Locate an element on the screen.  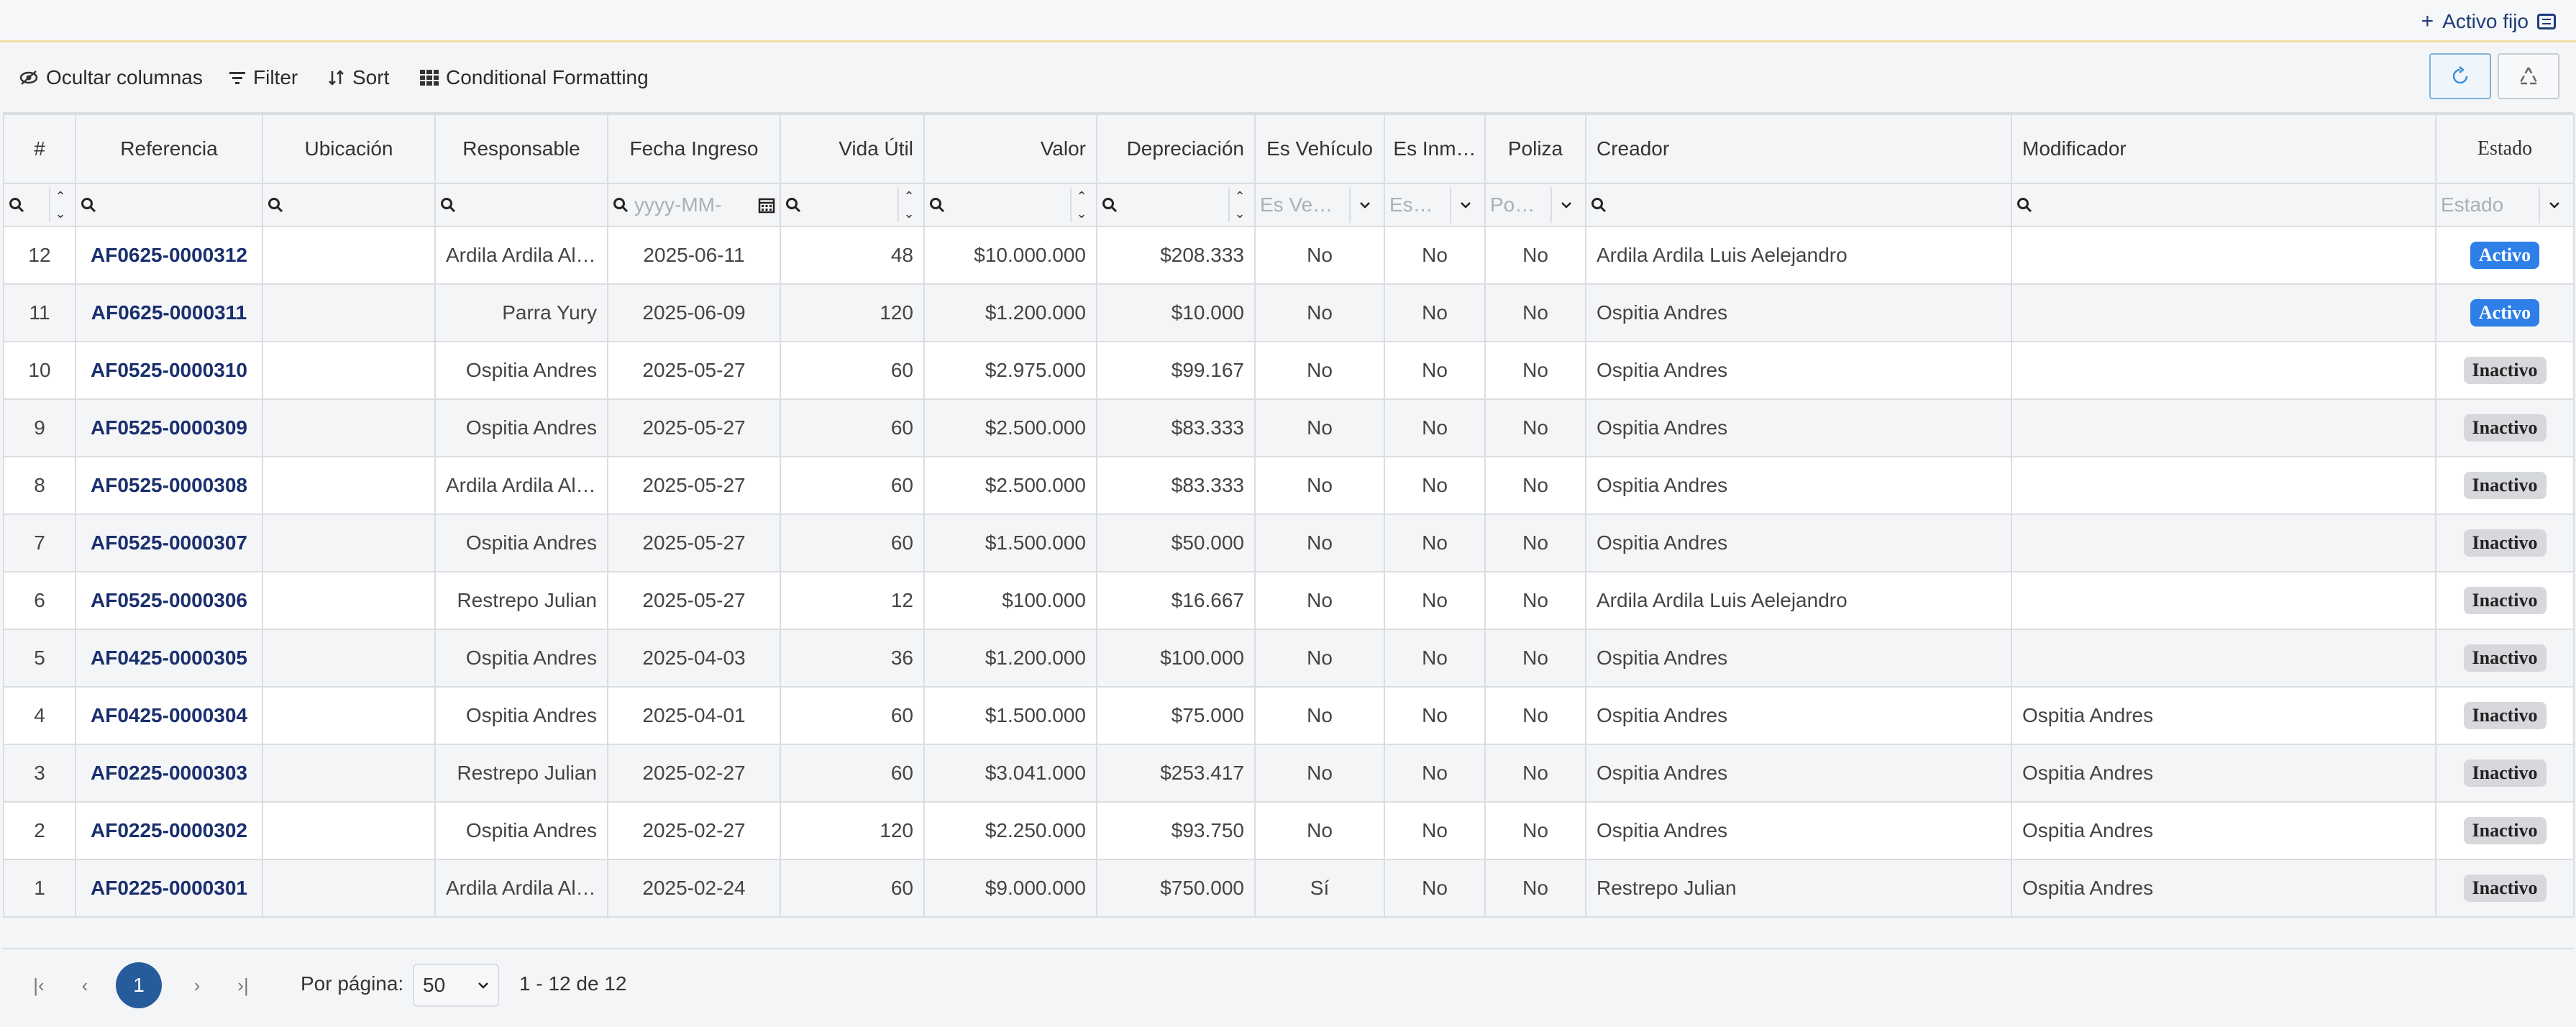
filter-button: Filter is located at coordinates (263, 77).